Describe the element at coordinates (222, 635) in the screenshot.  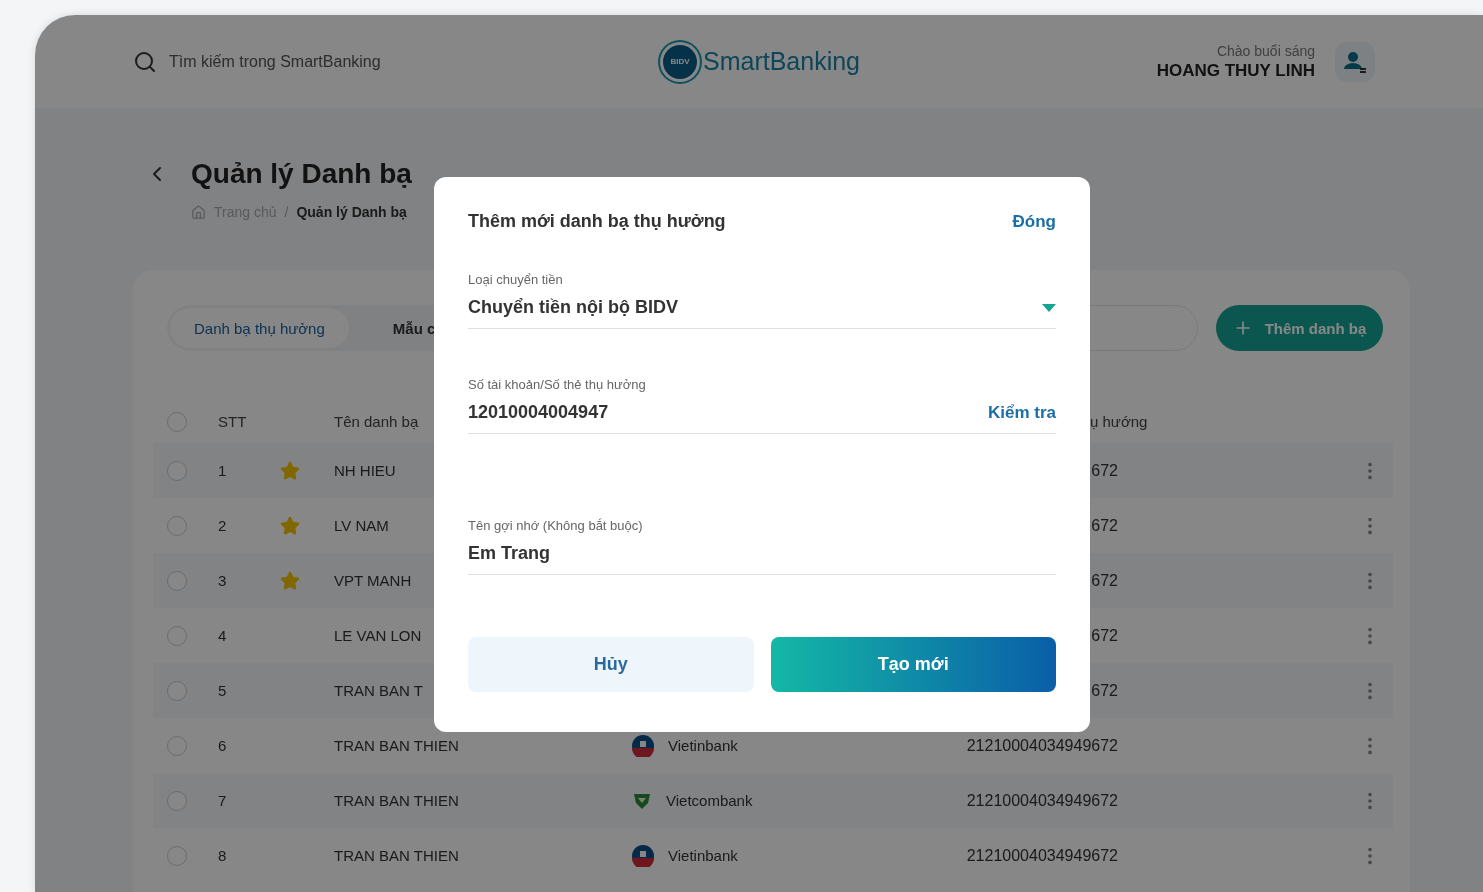
I see `table-cell: 4` at that location.